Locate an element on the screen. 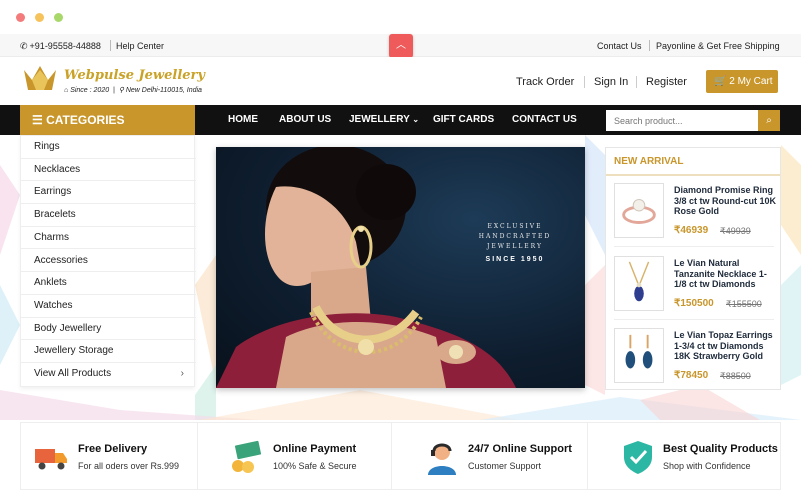  product-price: ₹150500 is located at coordinates (694, 303).